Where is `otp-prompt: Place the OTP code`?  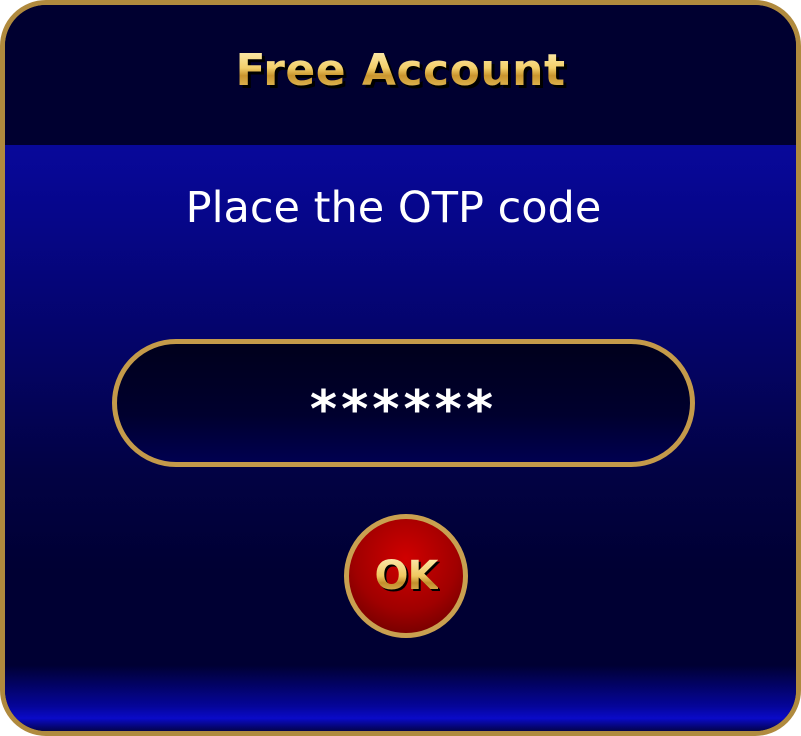 otp-prompt: Place the OTP code is located at coordinates (393, 208).